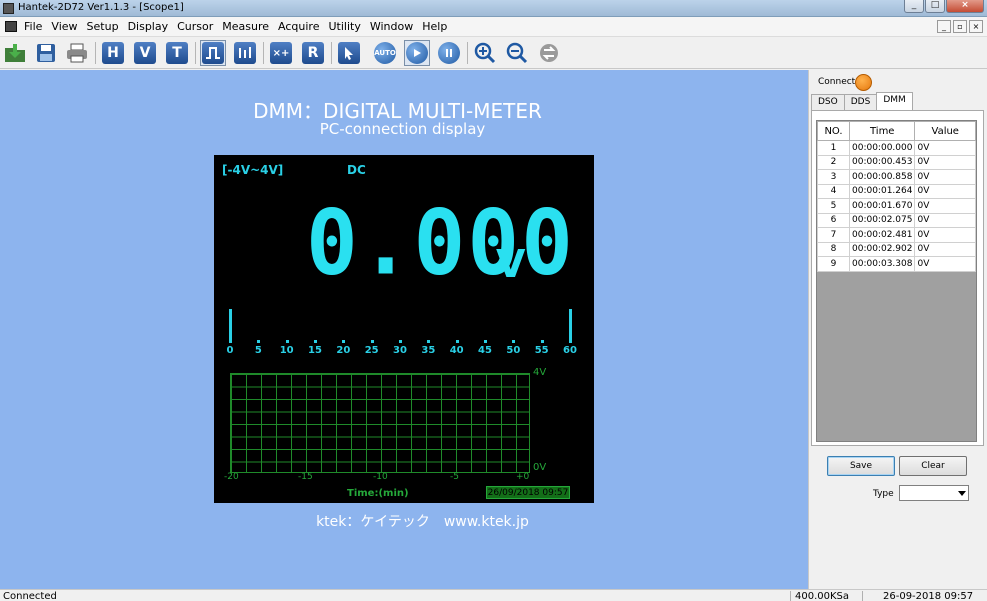 This screenshot has width=987, height=601. I want to click on menu-view: View, so click(64, 26).